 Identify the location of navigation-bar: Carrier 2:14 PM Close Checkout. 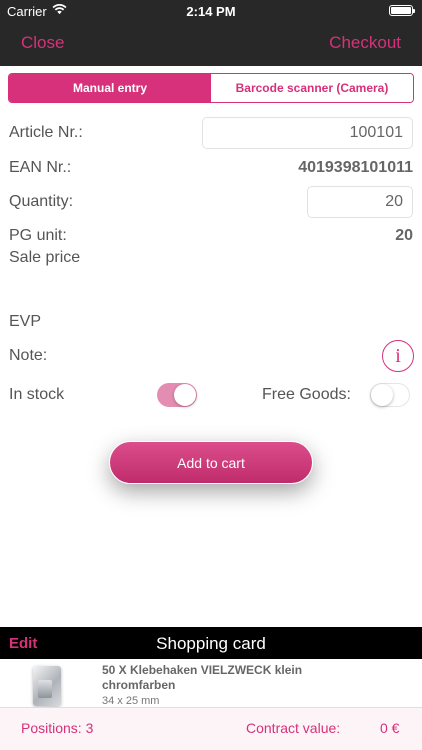
(211, 33).